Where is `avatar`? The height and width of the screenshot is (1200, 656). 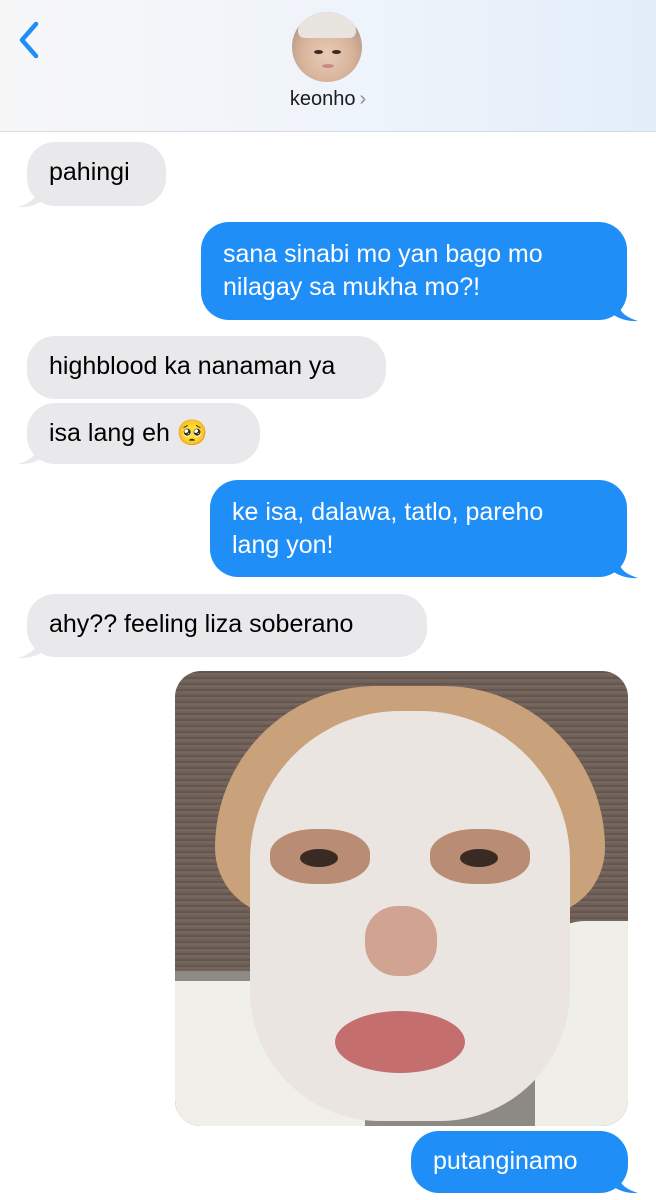
avatar is located at coordinates (327, 47).